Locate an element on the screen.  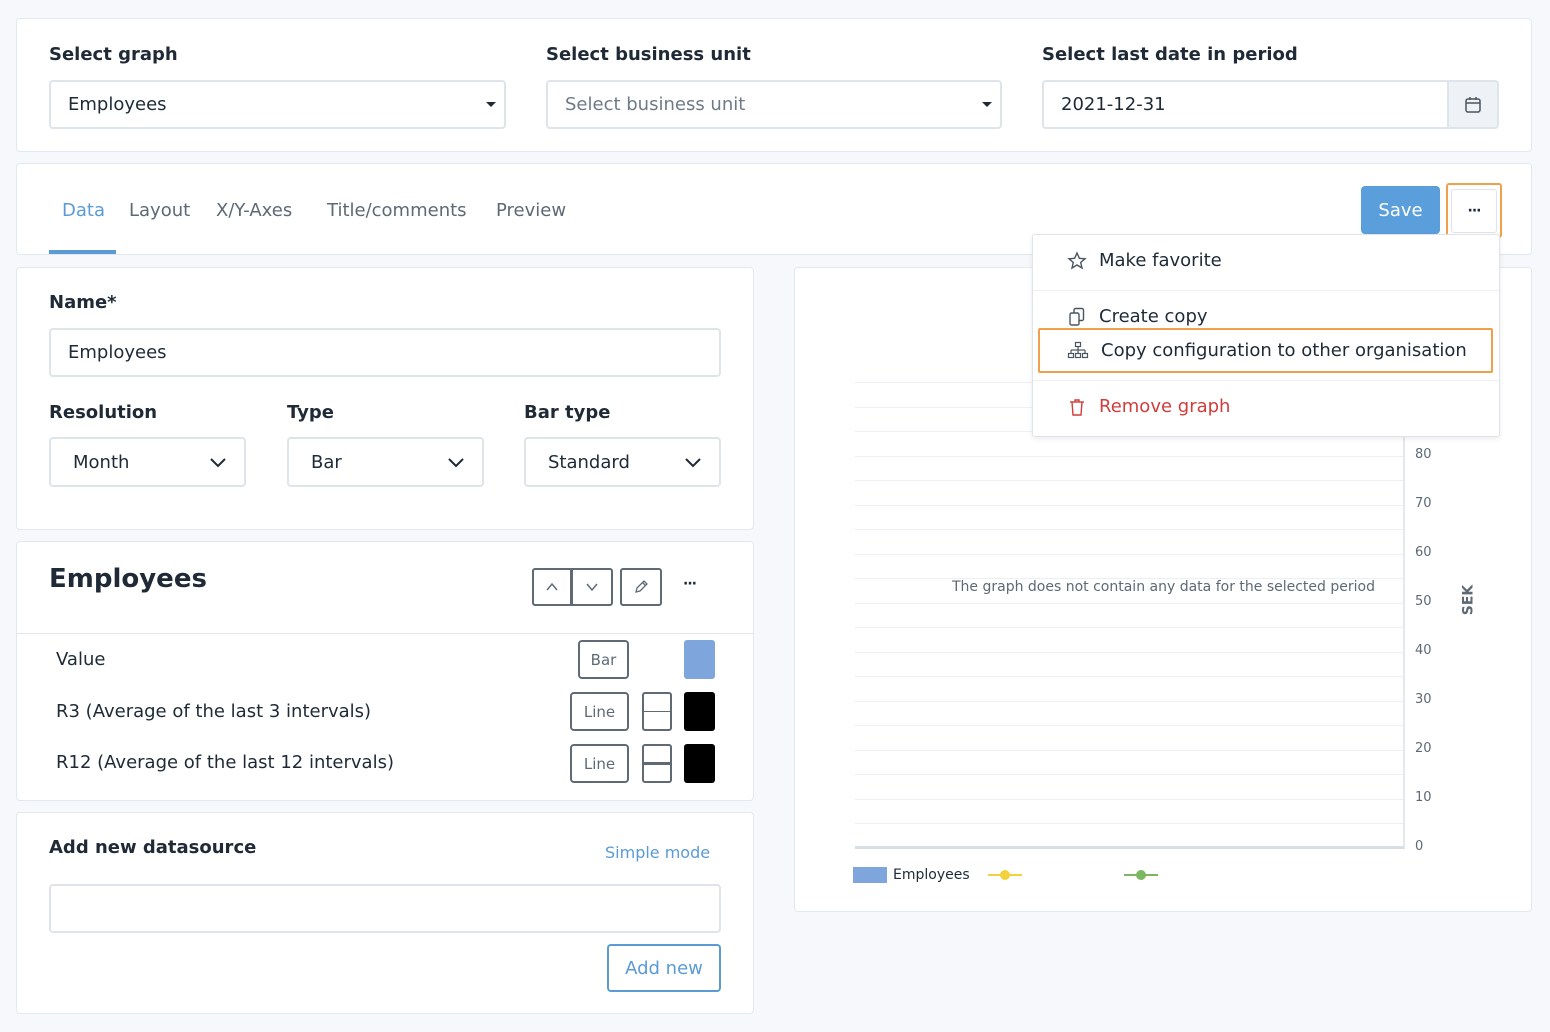
pencil-icon is located at coordinates (641, 586).